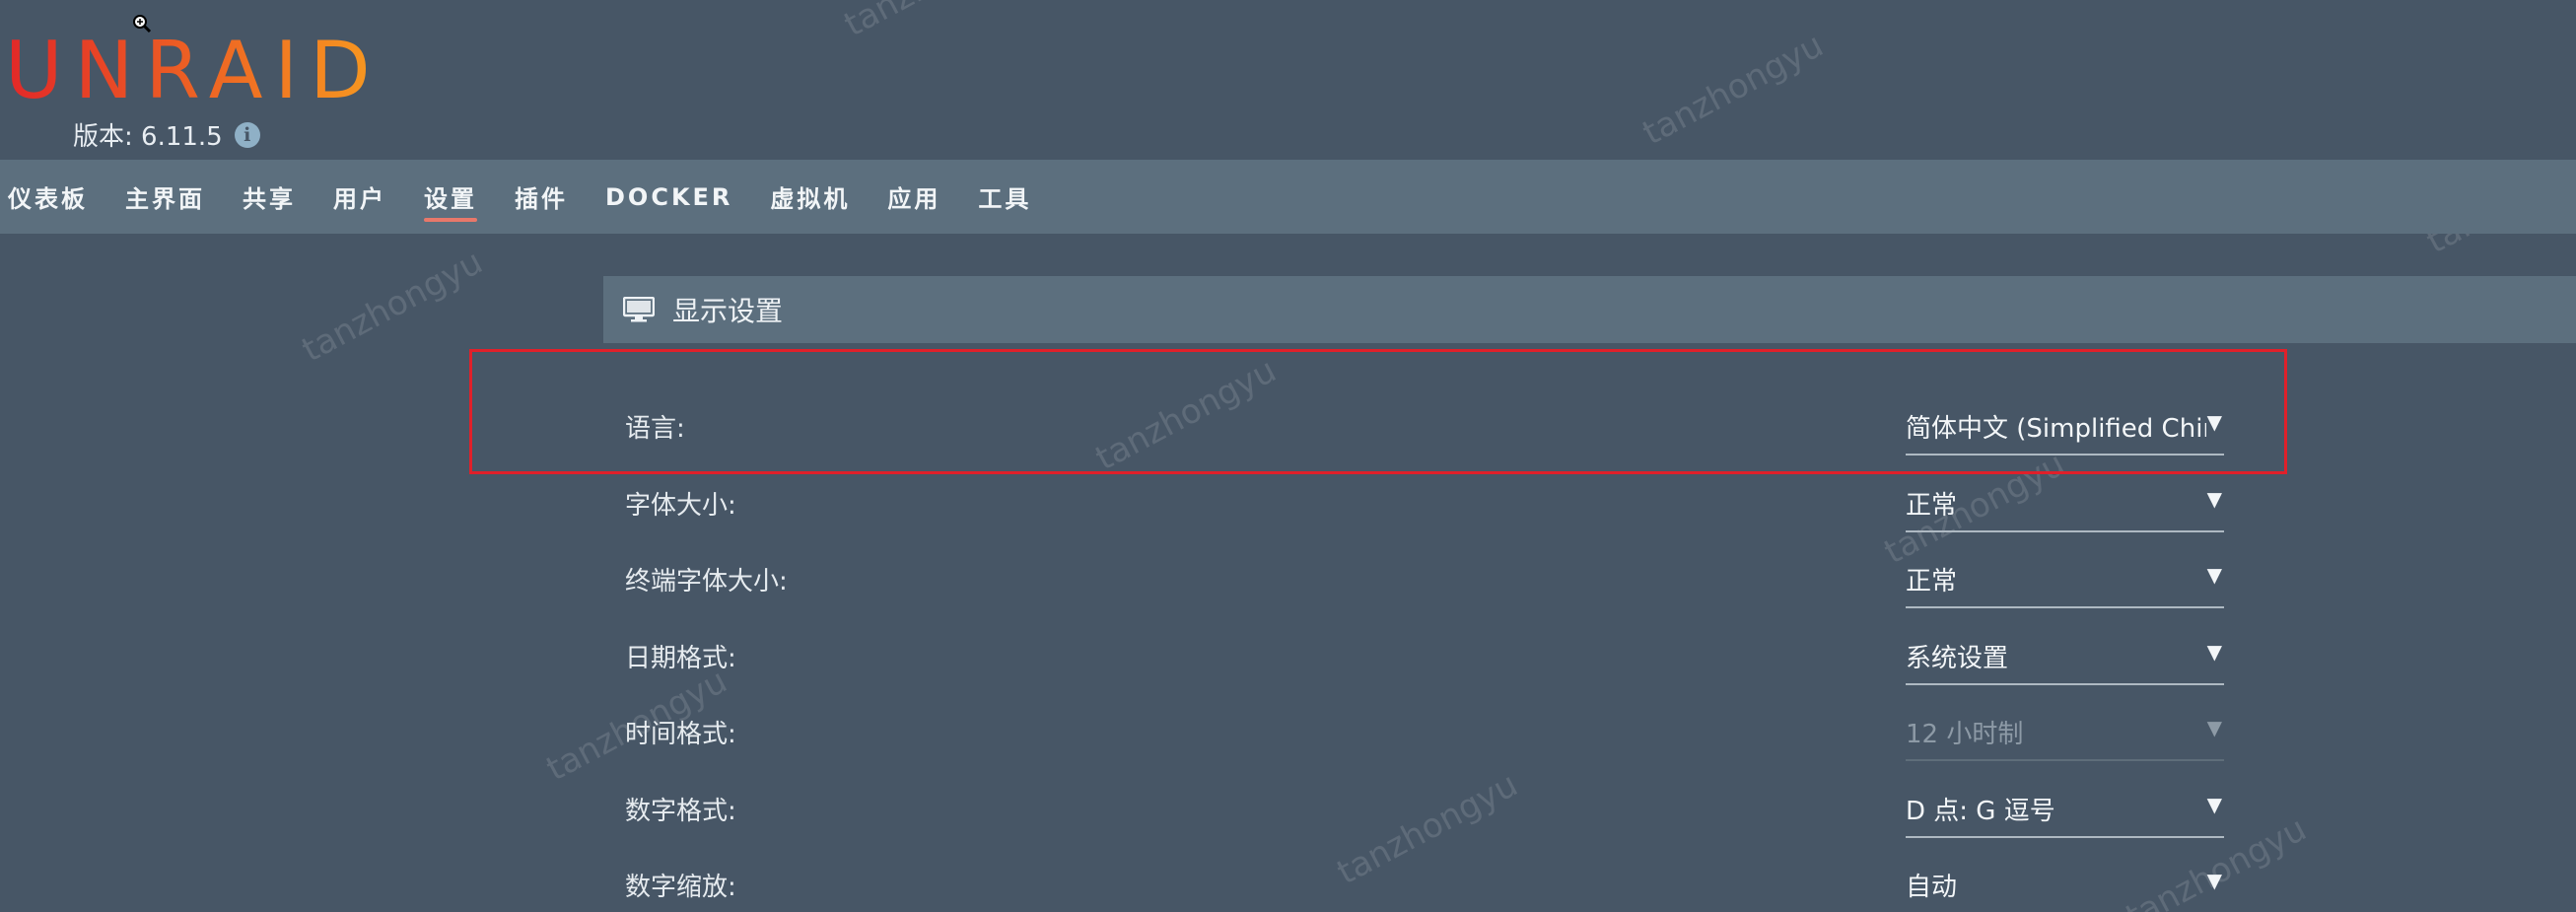  Describe the element at coordinates (1005, 197) in the screenshot. I see `nav-item-tools: 工具` at that location.